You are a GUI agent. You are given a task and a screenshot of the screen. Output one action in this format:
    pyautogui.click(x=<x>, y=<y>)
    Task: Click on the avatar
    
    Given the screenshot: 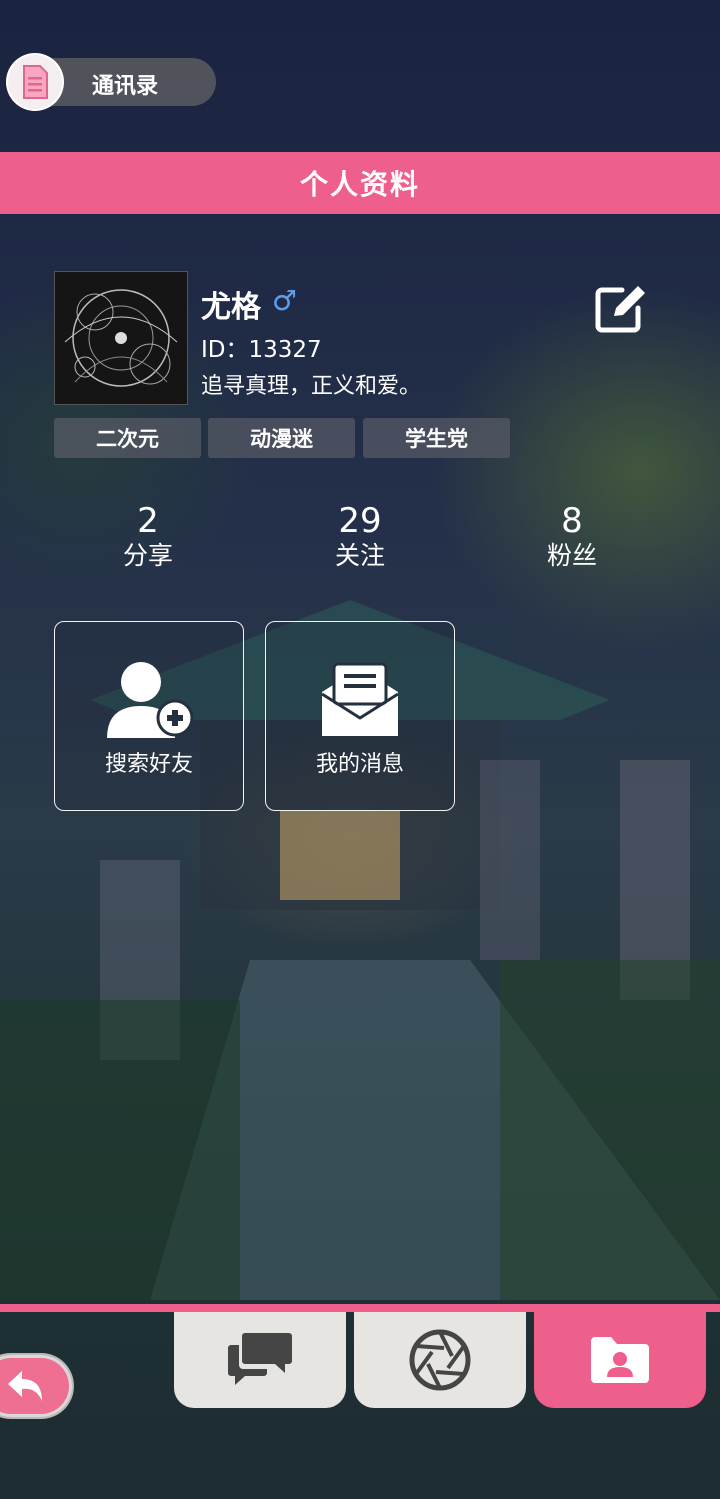 What is the action you would take?
    pyautogui.click(x=121, y=338)
    